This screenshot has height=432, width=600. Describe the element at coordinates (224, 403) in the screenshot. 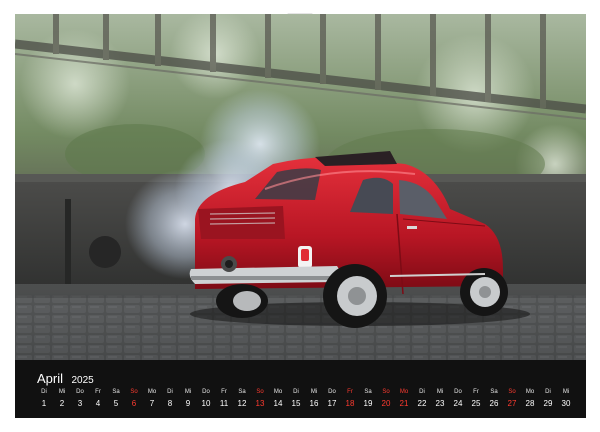

I see `day-number: 11` at that location.